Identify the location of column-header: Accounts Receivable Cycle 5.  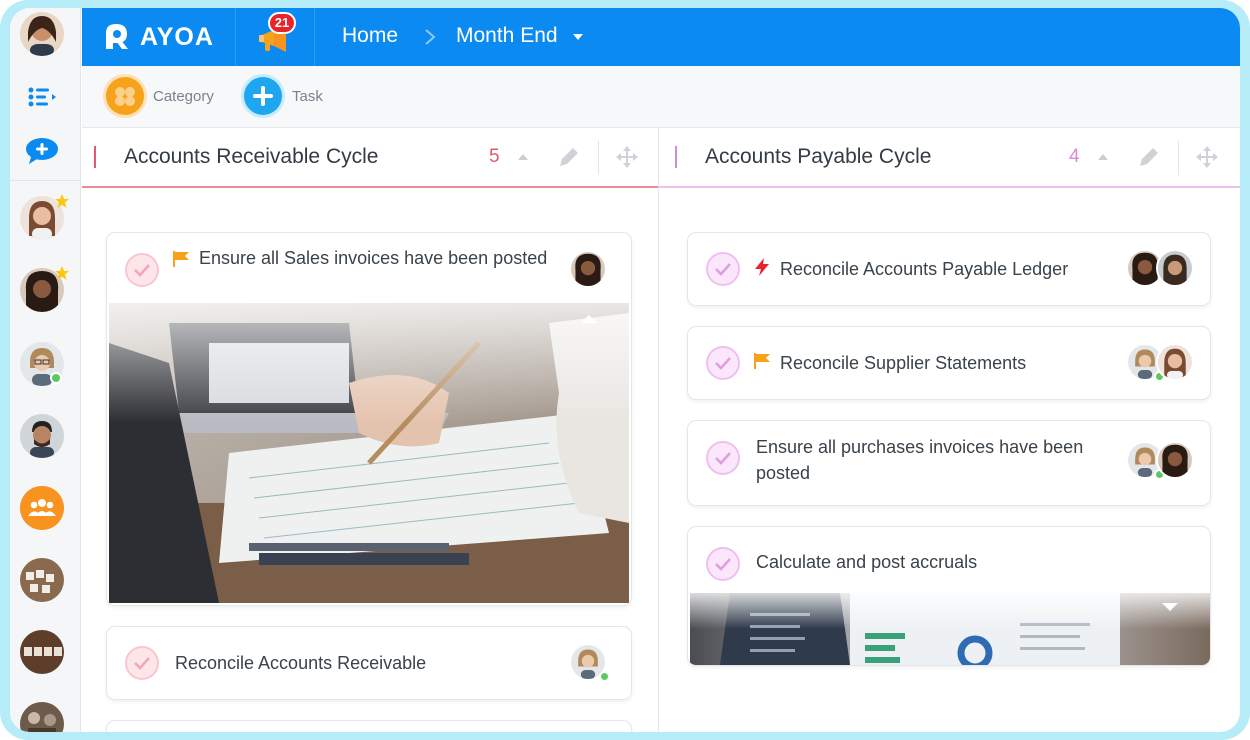
(370, 158).